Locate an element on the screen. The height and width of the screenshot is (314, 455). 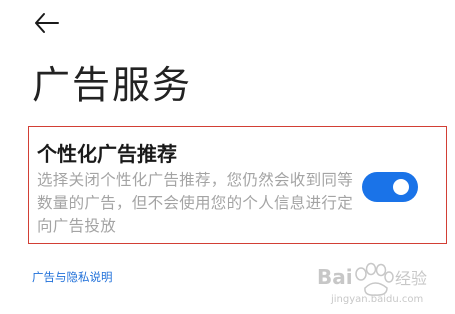
back-button is located at coordinates (48, 23).